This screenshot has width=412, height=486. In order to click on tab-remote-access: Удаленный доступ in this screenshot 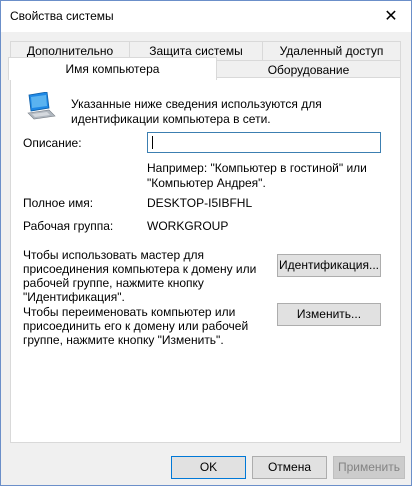, I will do `click(331, 50)`.